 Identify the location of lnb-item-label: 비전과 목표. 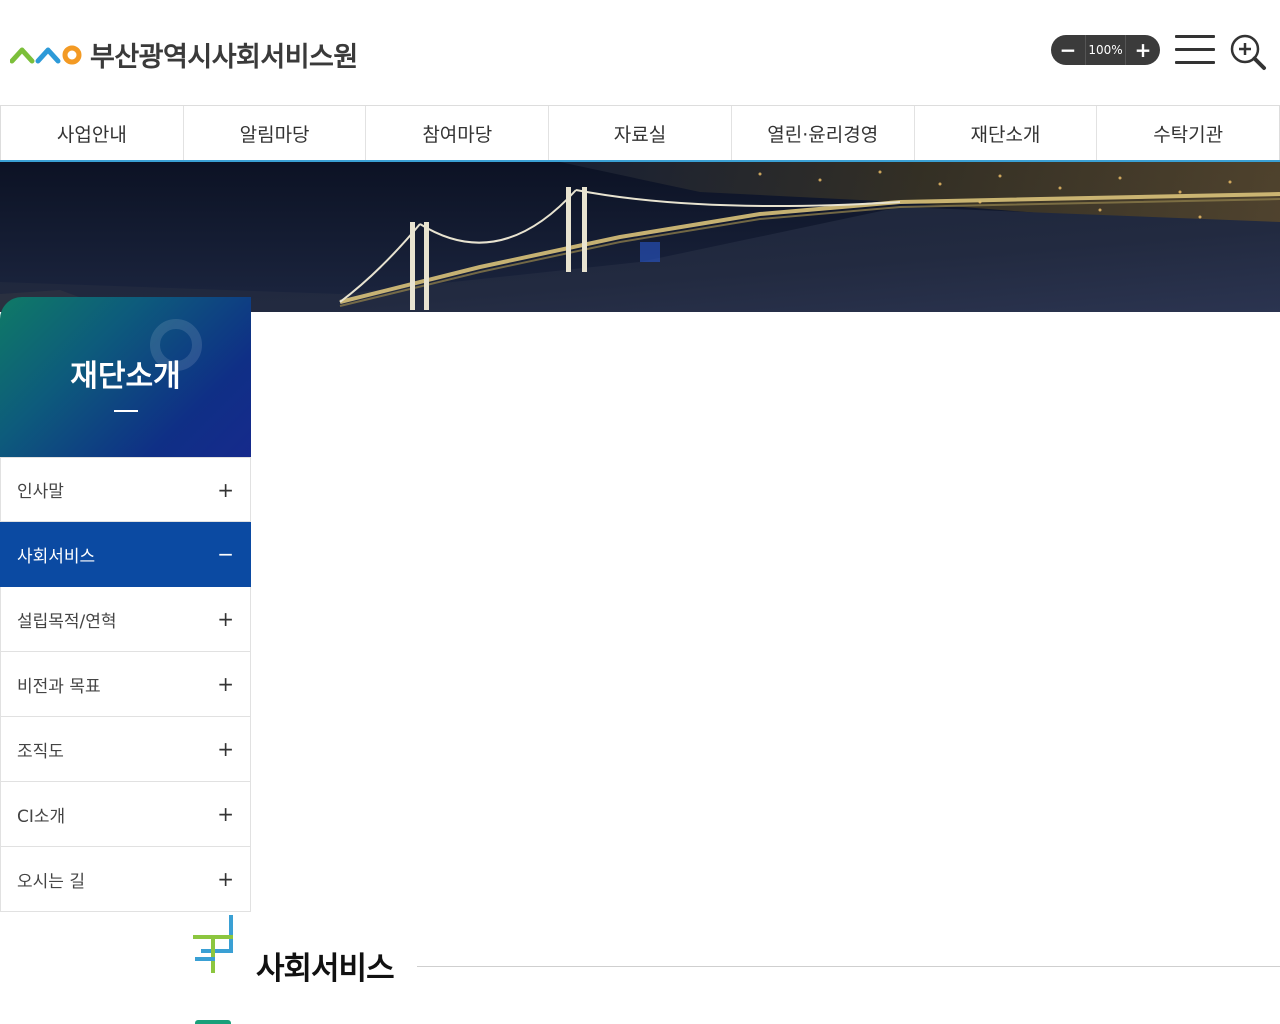
(59, 686).